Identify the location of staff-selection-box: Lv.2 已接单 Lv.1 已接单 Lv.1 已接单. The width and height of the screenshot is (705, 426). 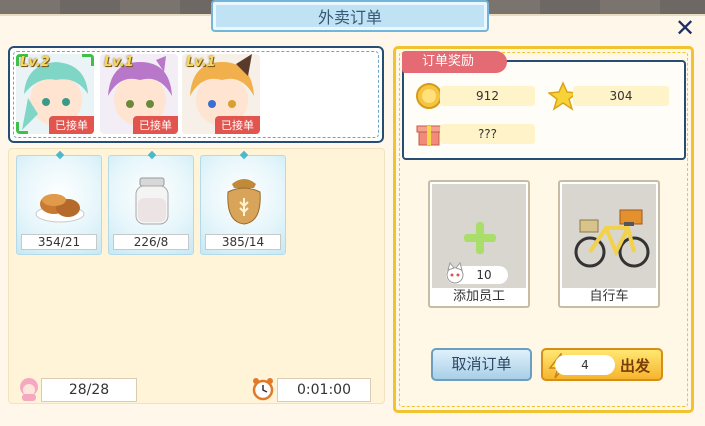
(196, 94).